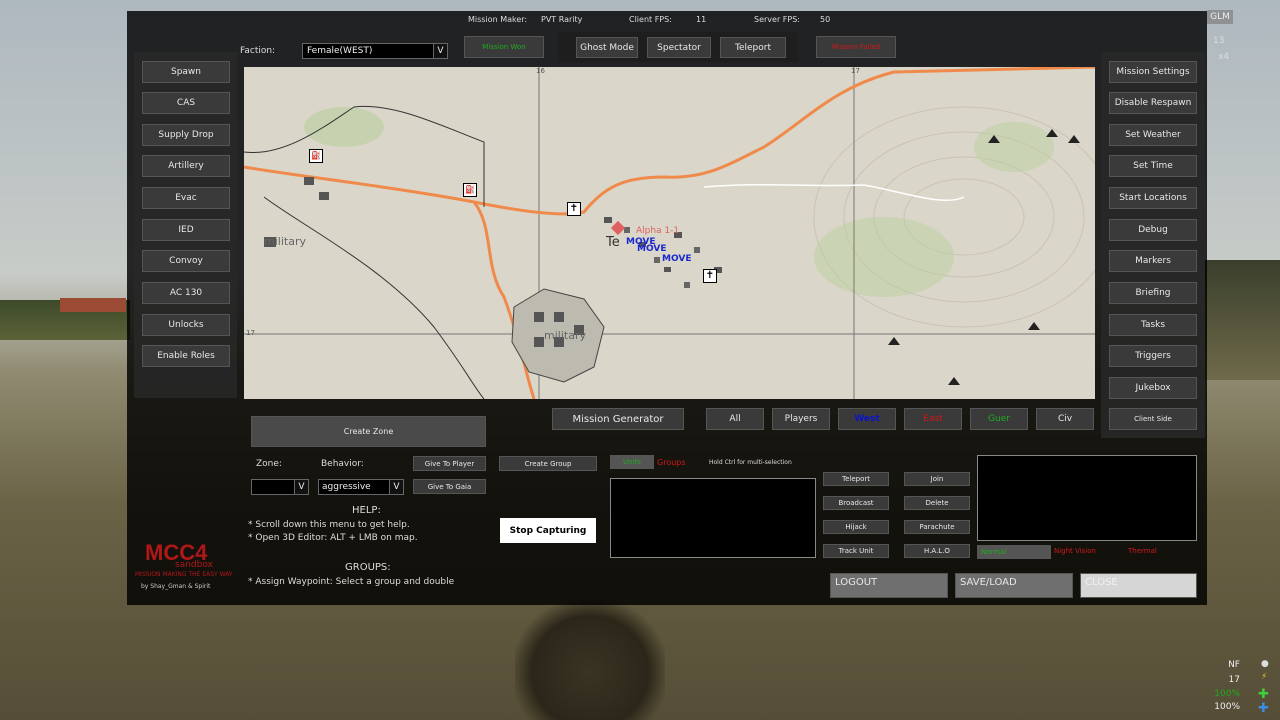 This screenshot has height=720, width=1280. I want to click on mission-failed-button: Mission Failed, so click(856, 47).